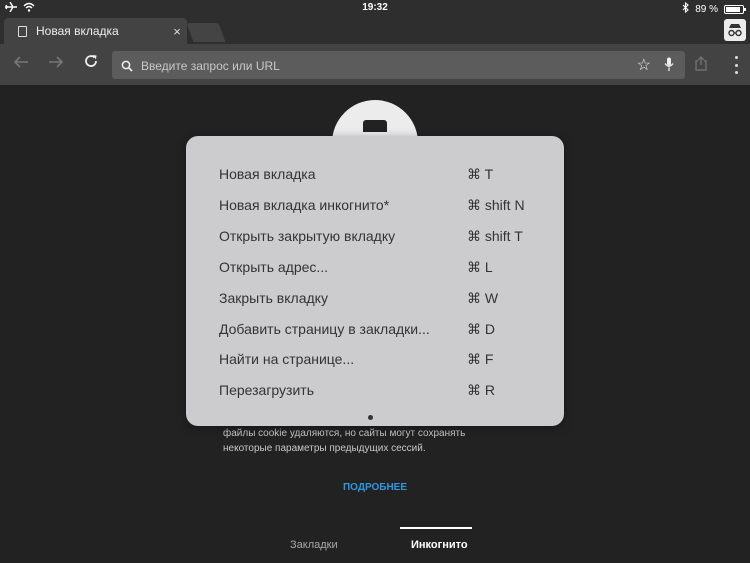  I want to click on shortcut-label: Закрыть вкладку, so click(273, 298).